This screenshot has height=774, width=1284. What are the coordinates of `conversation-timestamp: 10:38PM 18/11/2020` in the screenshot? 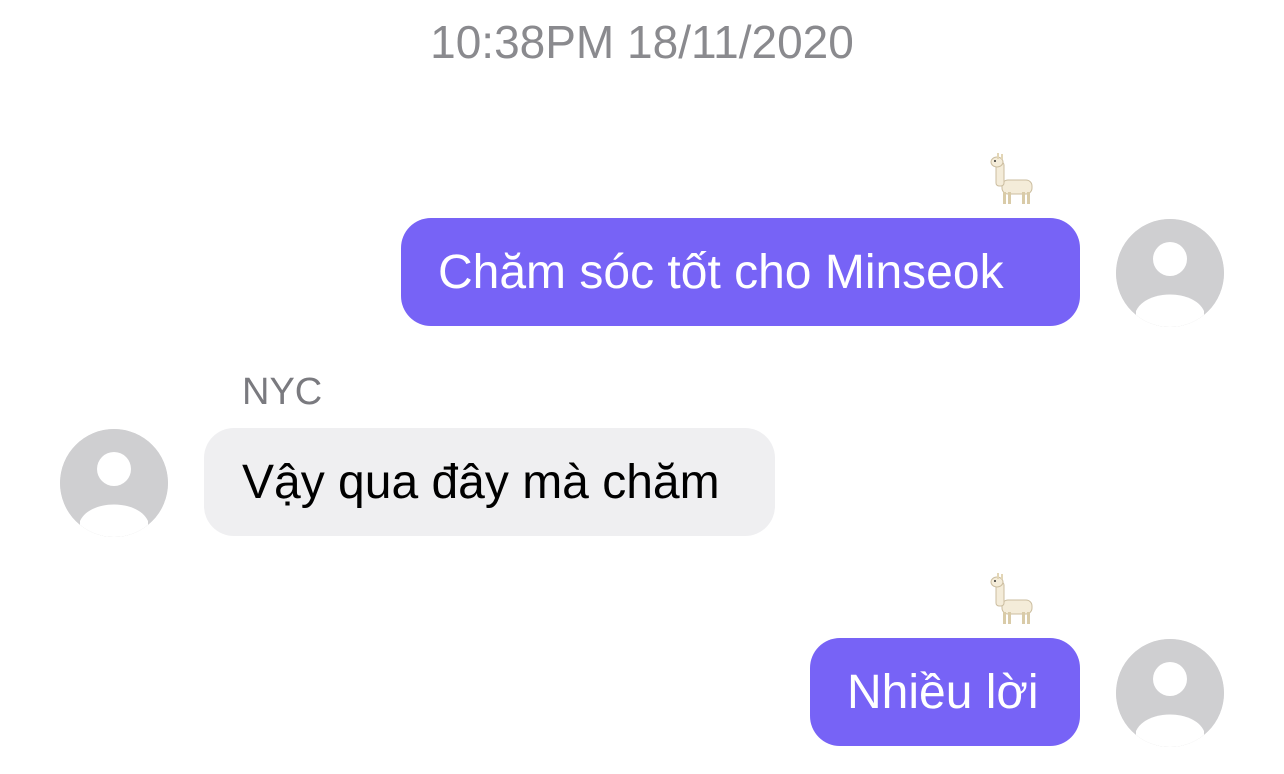 It's located at (642, 42).